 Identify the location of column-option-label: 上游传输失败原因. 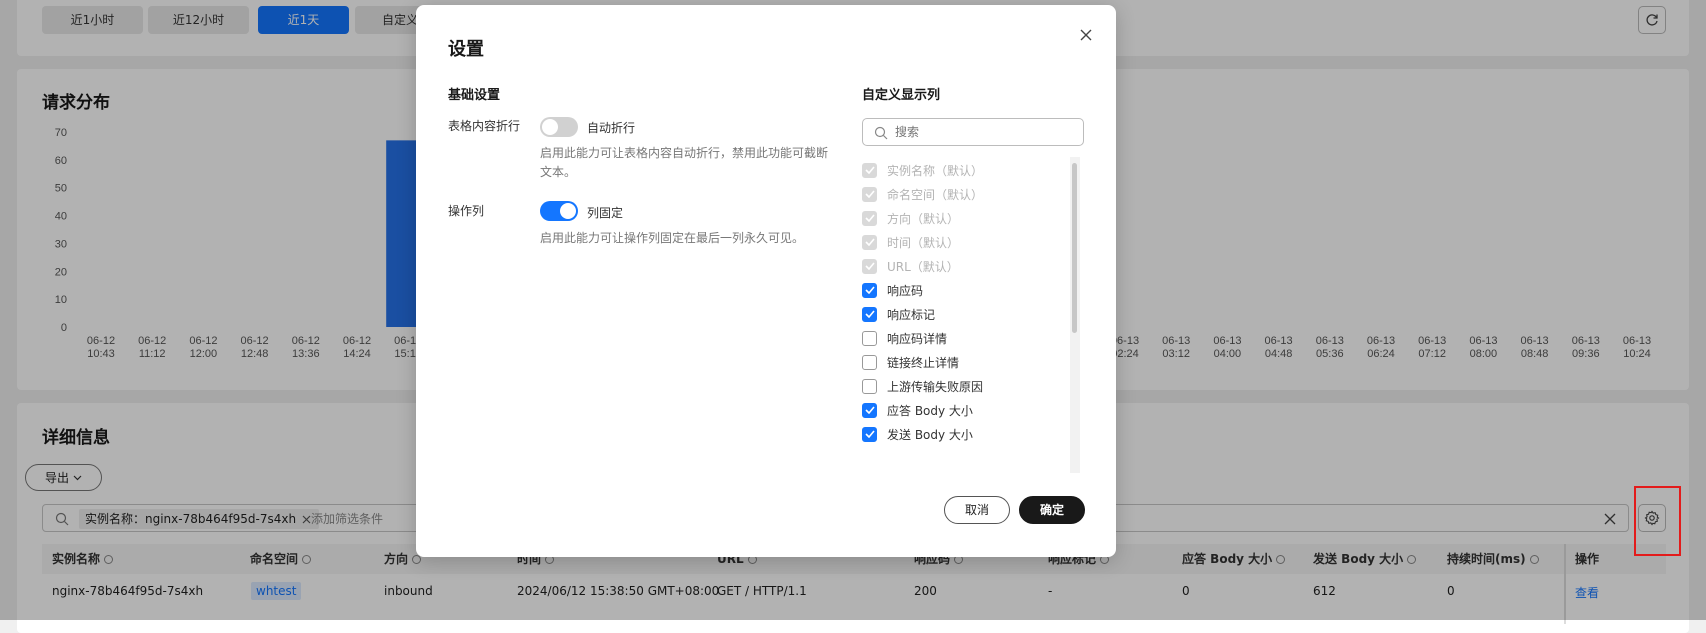
(935, 386).